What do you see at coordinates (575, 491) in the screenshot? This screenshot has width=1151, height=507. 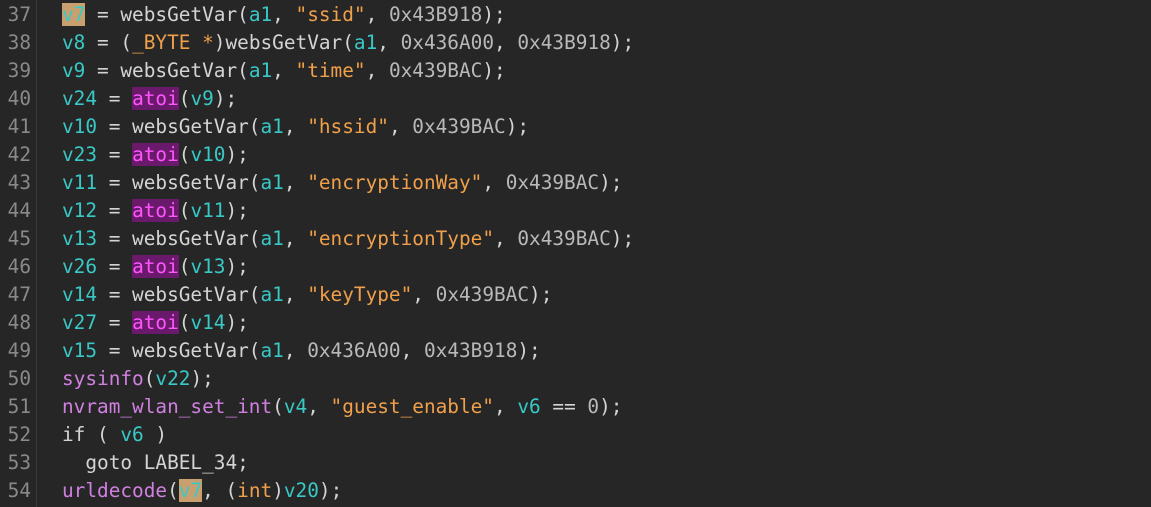 I see `code-line: 54 urldecode(v7, (int)v20);` at bounding box center [575, 491].